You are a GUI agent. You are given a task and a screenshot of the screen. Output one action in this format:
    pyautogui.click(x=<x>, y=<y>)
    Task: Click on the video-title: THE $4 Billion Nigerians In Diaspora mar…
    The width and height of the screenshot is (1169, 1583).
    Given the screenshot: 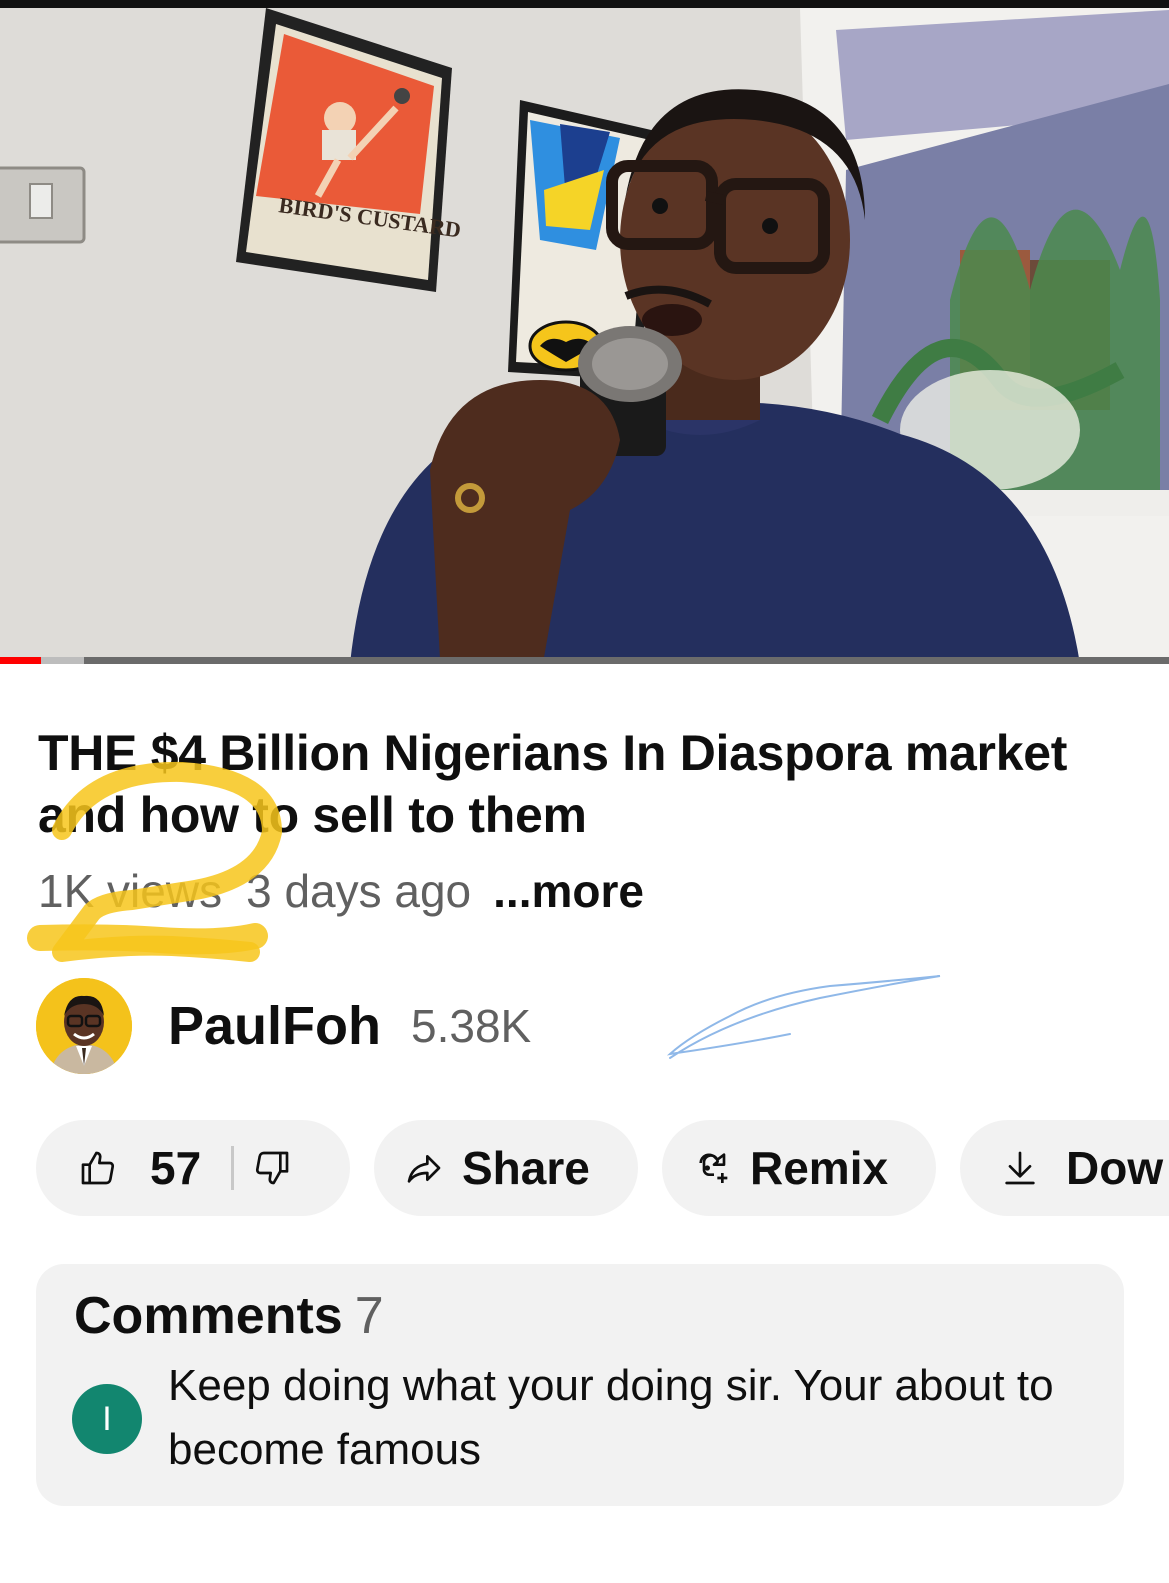 What is the action you would take?
    pyautogui.click(x=558, y=784)
    